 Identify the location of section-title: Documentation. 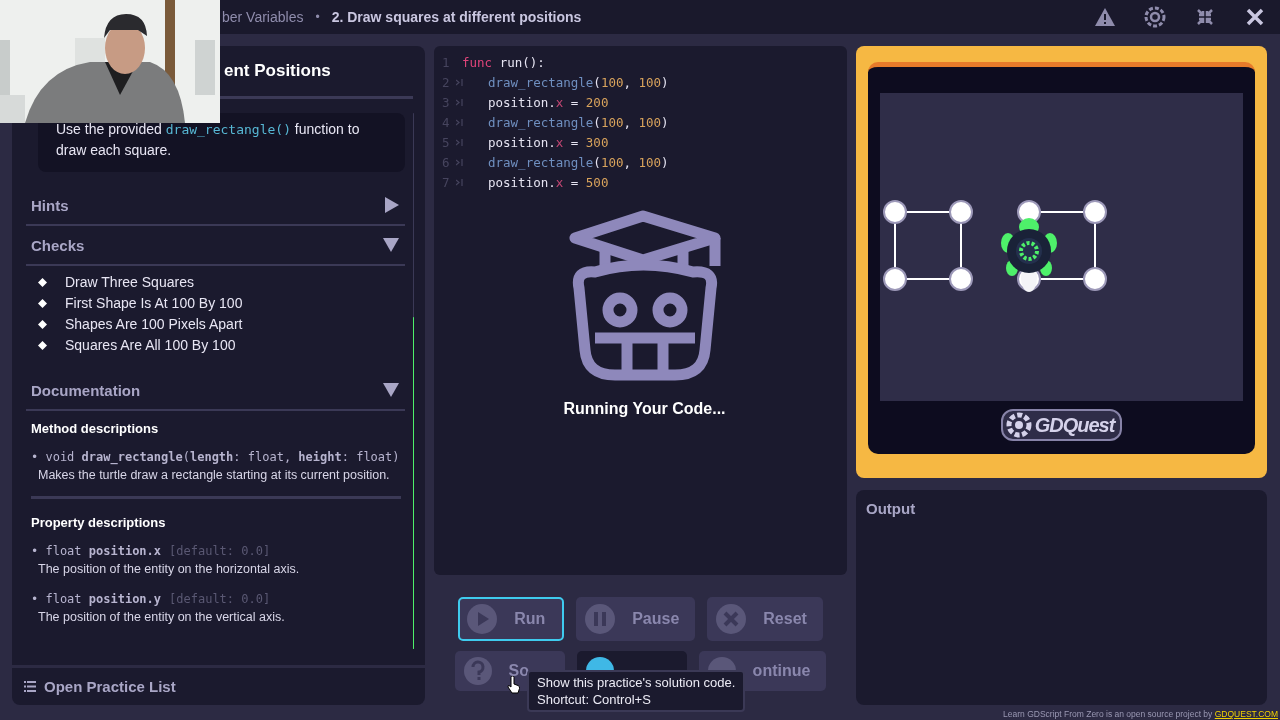
(86, 390).